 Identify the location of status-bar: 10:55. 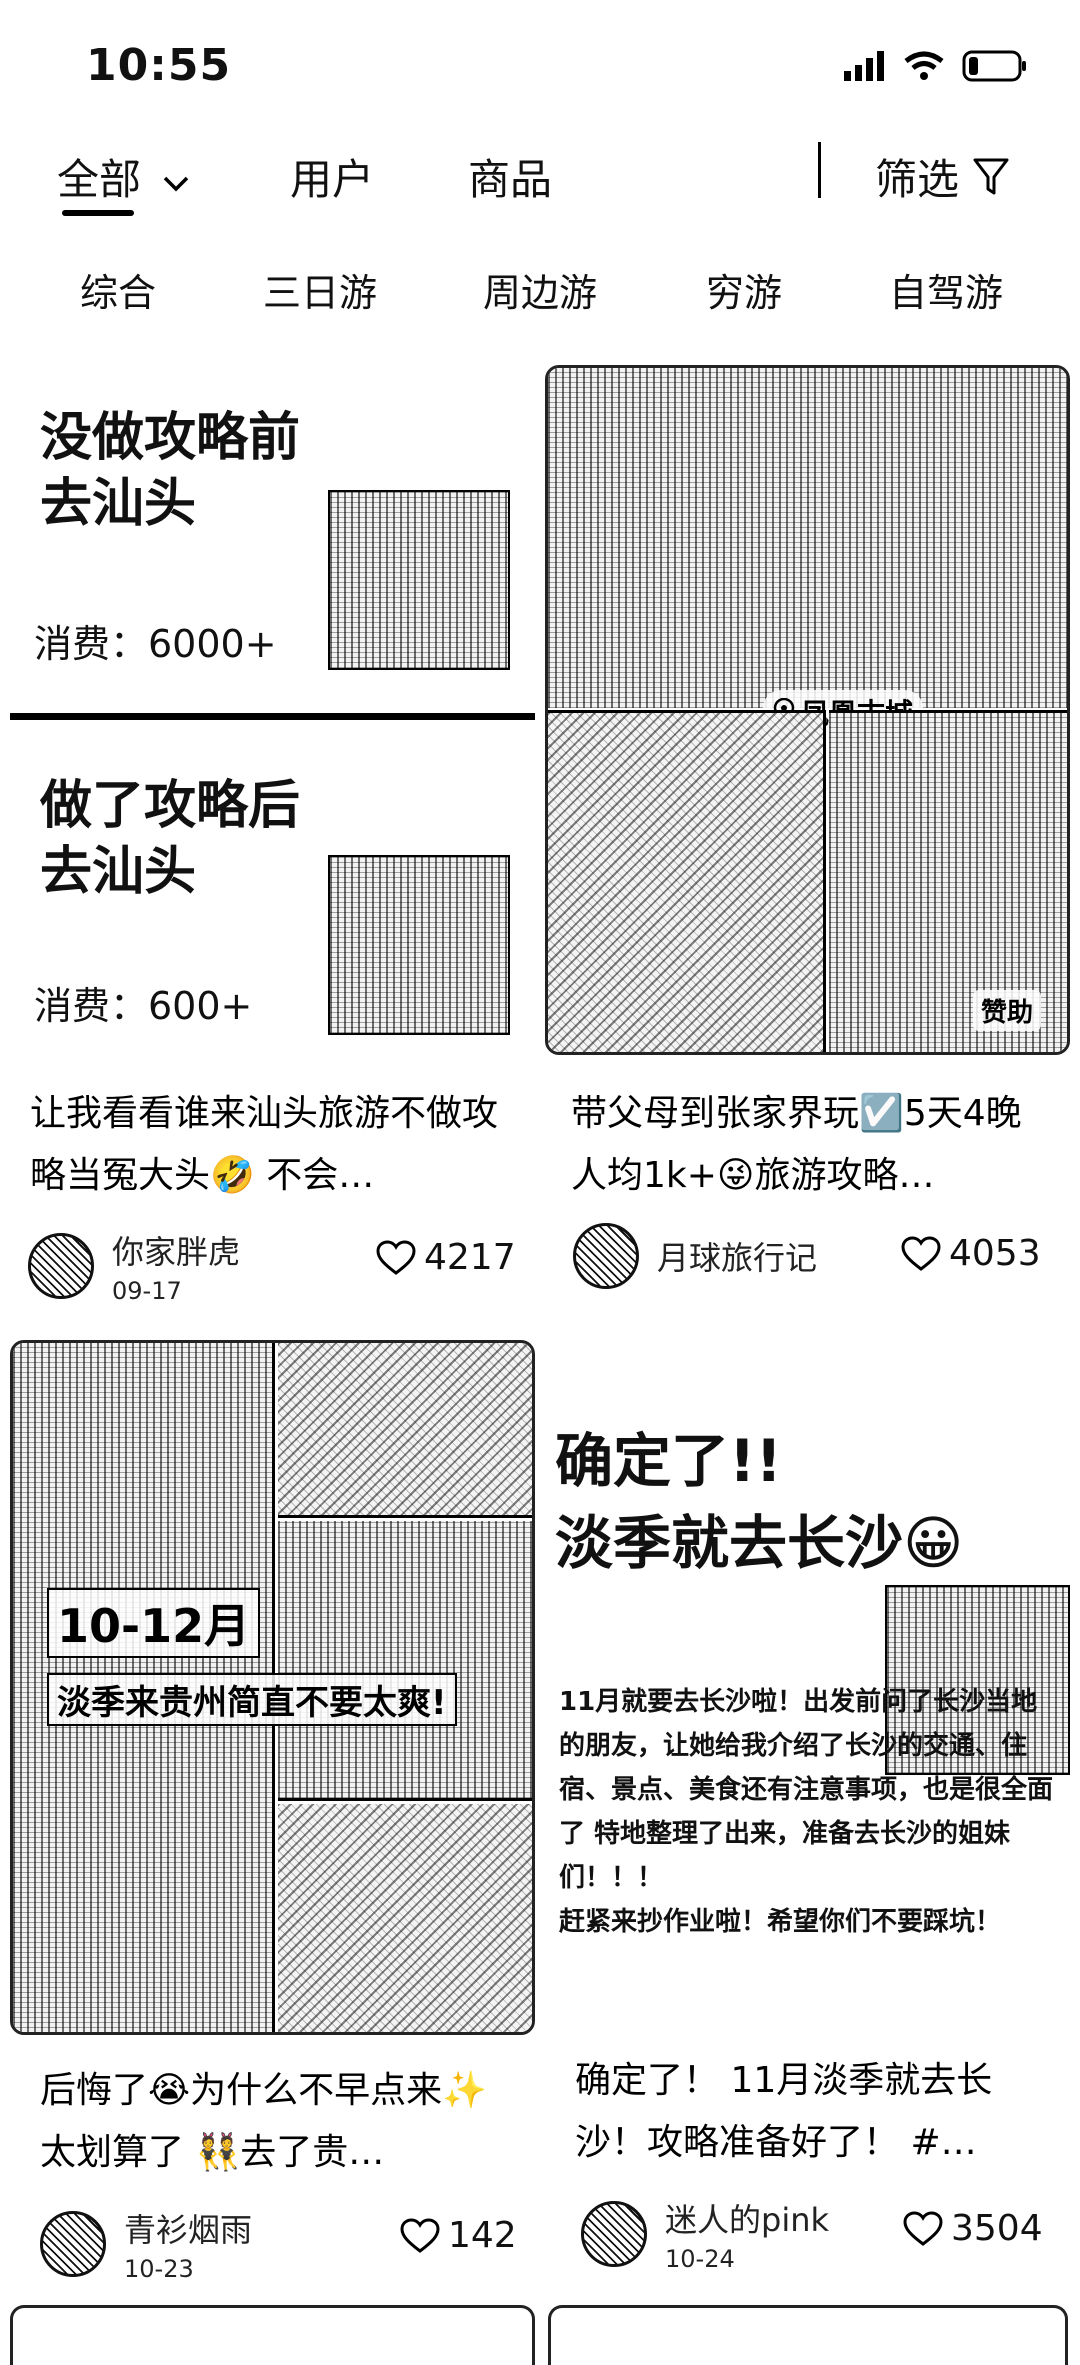
(540, 65).